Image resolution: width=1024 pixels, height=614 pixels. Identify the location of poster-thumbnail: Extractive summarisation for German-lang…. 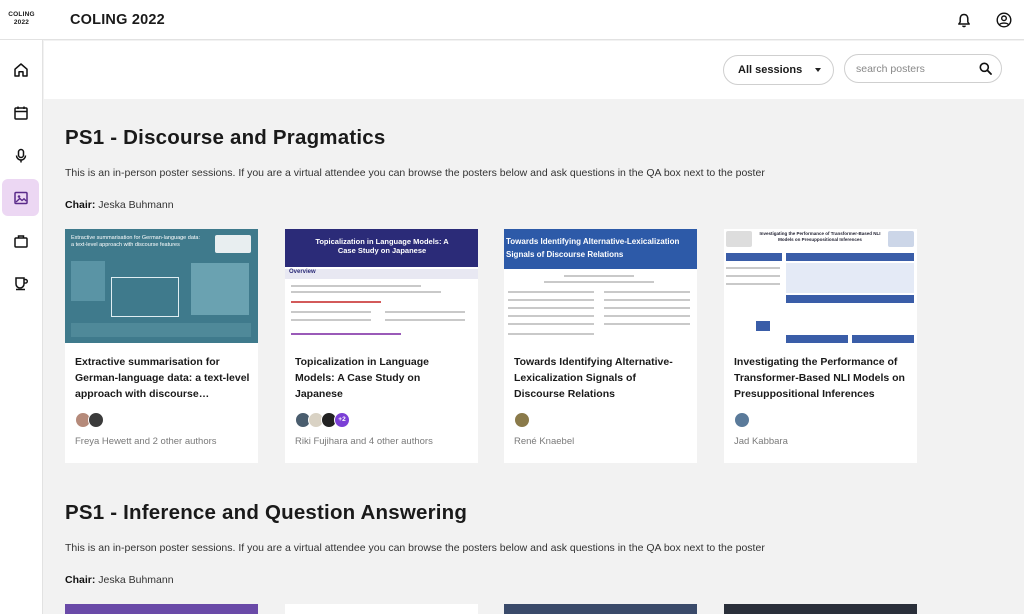
(161, 286).